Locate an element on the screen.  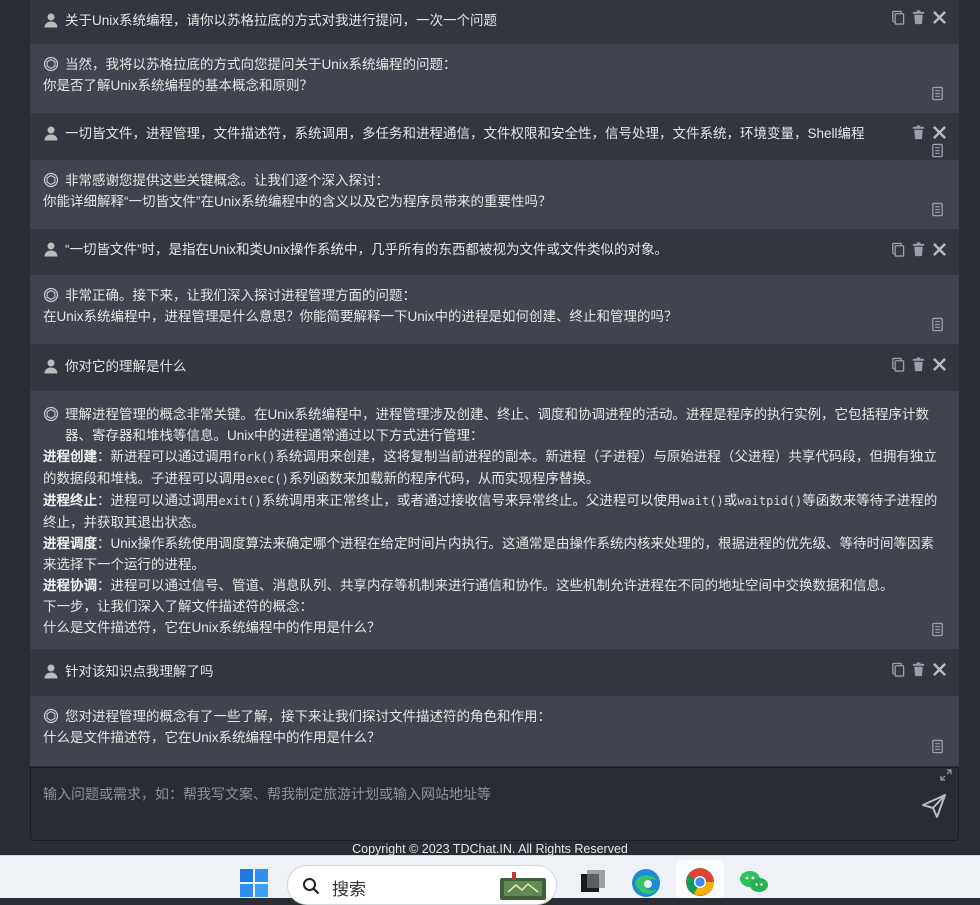
chrome-browser-icon is located at coordinates (700, 882).